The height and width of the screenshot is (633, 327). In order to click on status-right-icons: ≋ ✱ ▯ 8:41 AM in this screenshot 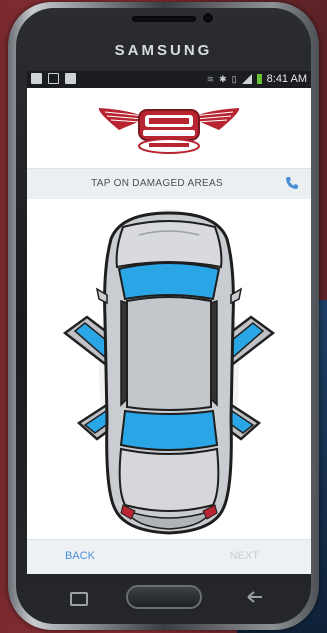, I will do `click(257, 79)`.